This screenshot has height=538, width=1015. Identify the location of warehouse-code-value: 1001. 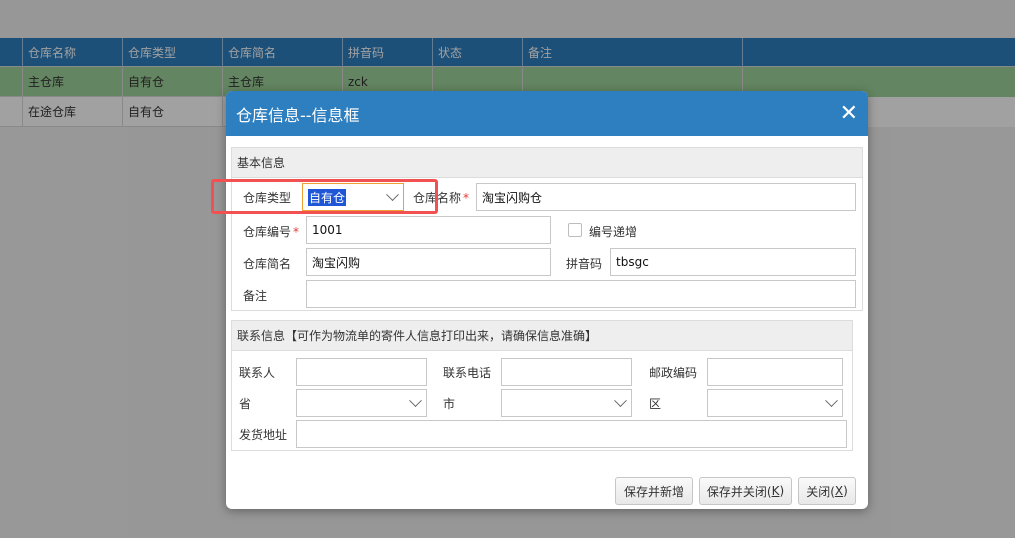
(327, 230).